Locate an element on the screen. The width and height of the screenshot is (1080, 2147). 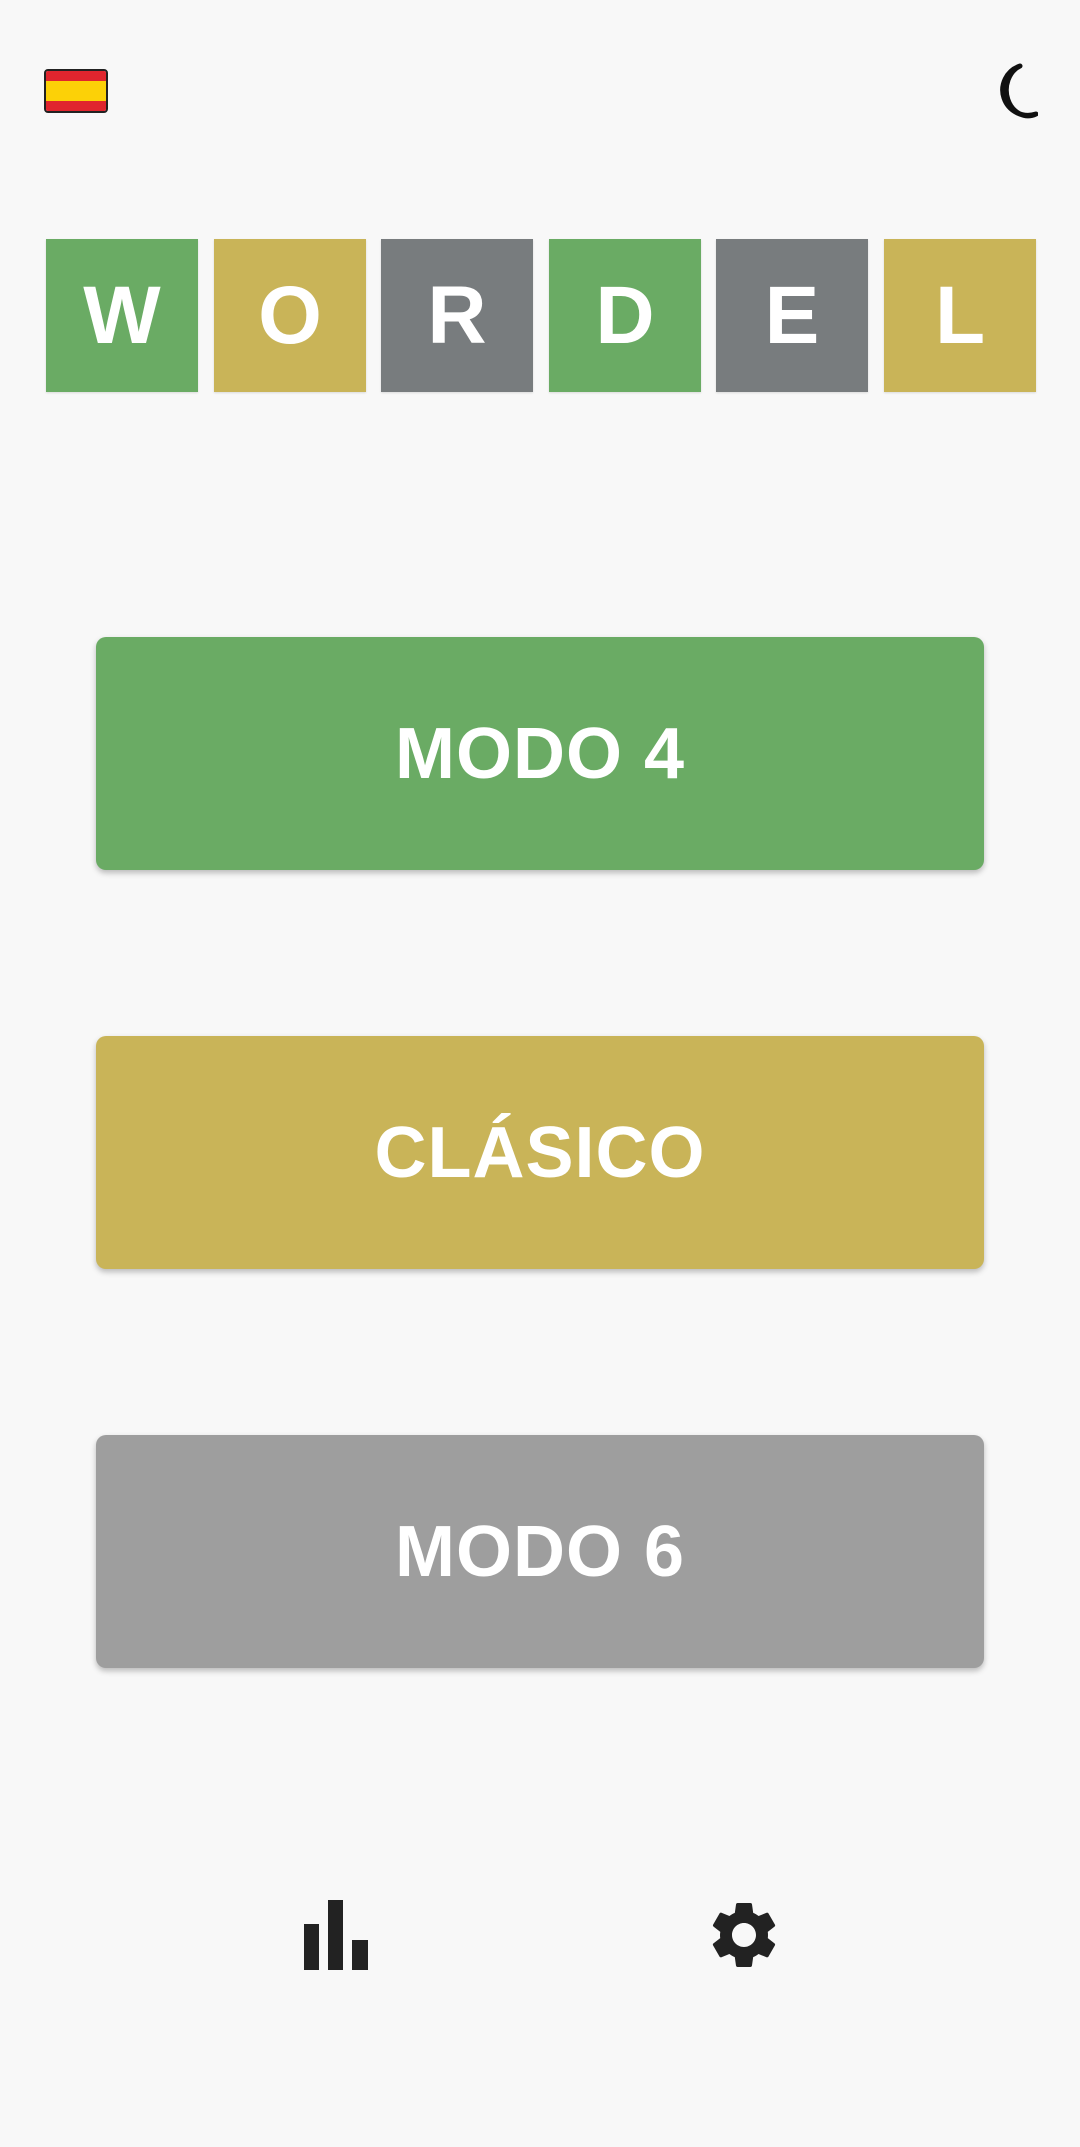
flag-stripe-bottom is located at coordinates (76, 106).